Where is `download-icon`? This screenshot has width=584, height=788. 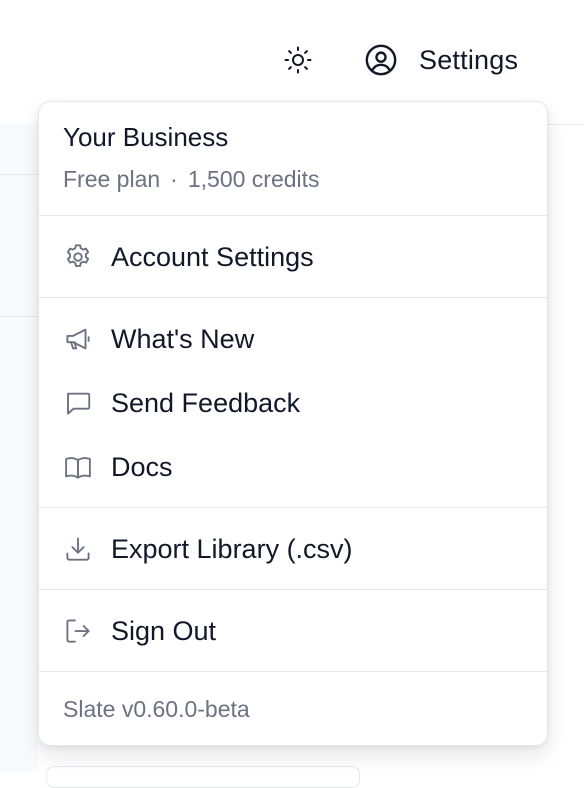 download-icon is located at coordinates (78, 549).